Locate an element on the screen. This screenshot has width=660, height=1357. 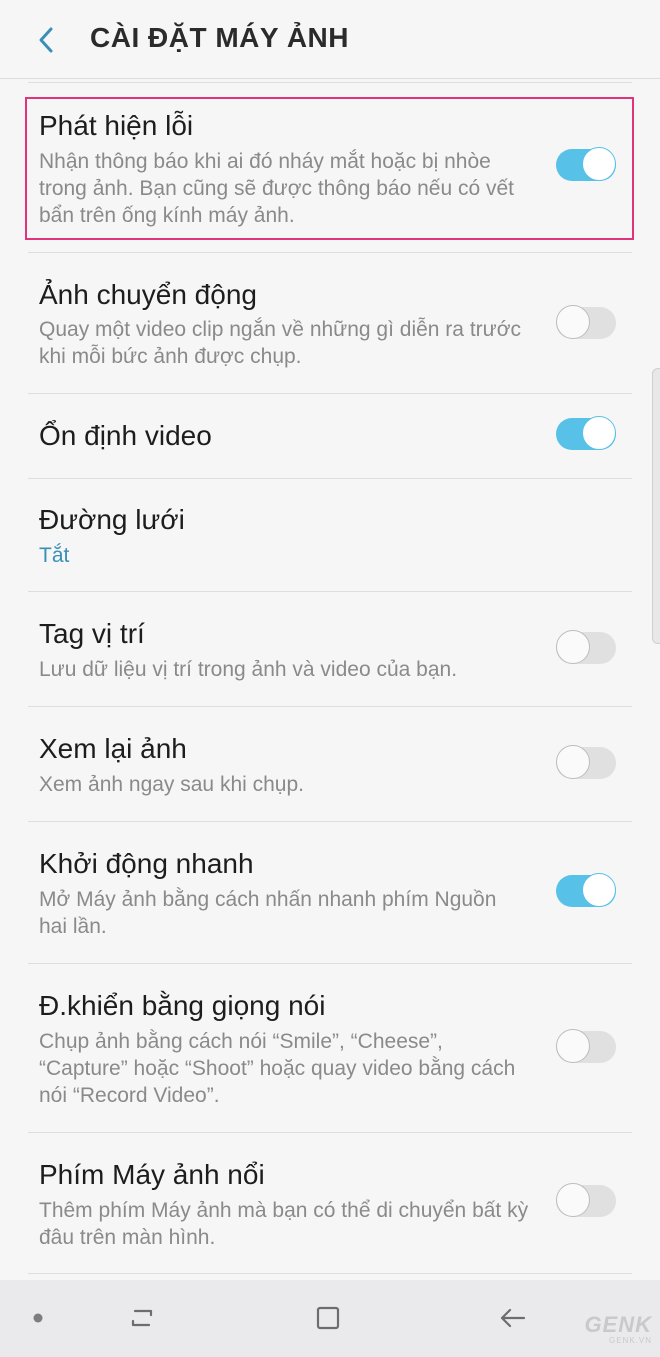
page-title: CÀI ĐẶT MÁY ẢNH is located at coordinates (219, 37).